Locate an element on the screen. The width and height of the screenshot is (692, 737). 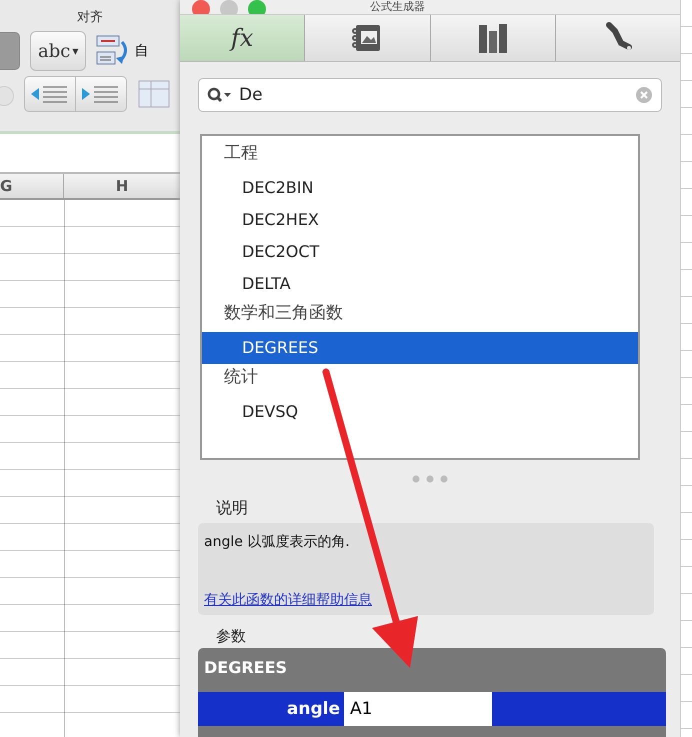
resize-handle-icon is located at coordinates (430, 479).